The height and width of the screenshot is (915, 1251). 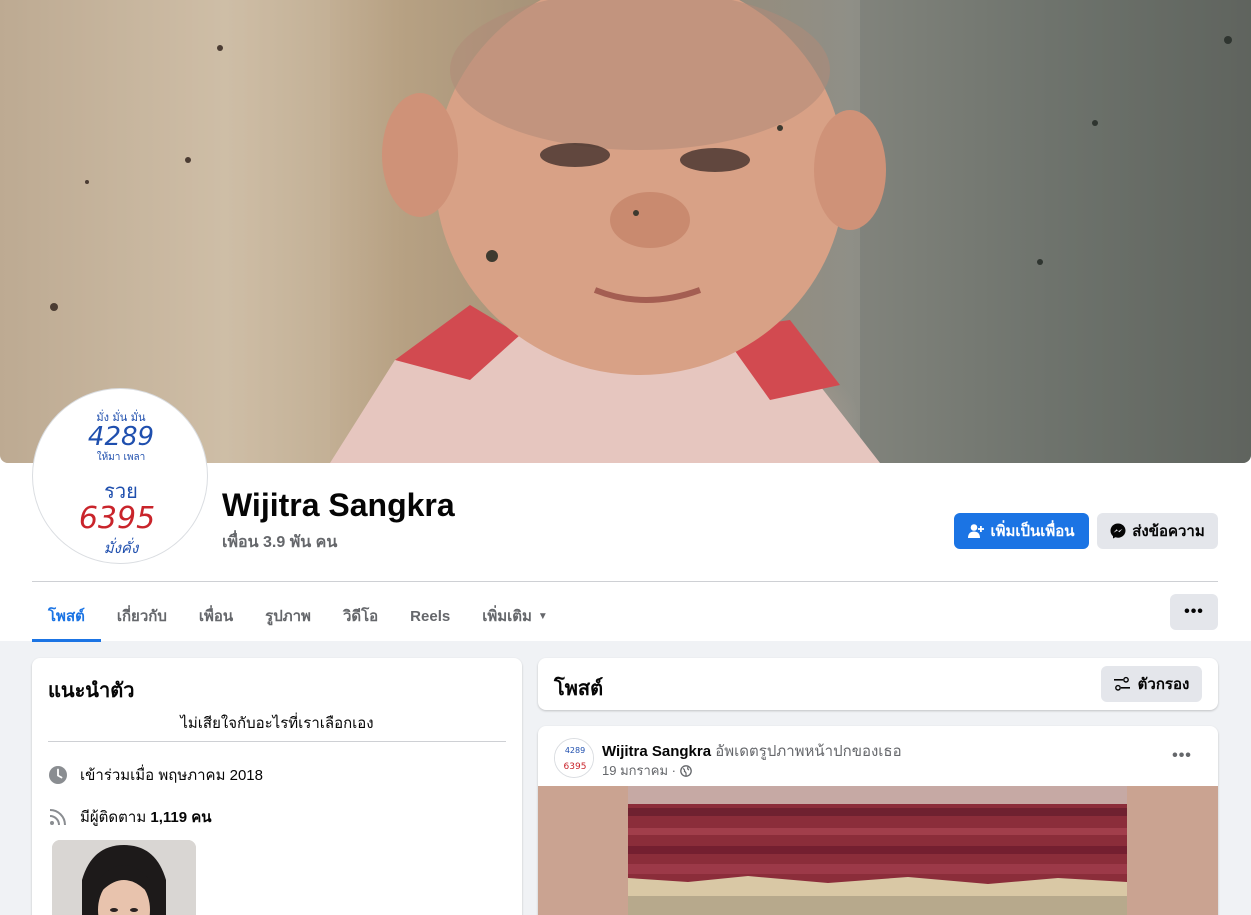 I want to click on post-image-roof, so click(x=877, y=850).